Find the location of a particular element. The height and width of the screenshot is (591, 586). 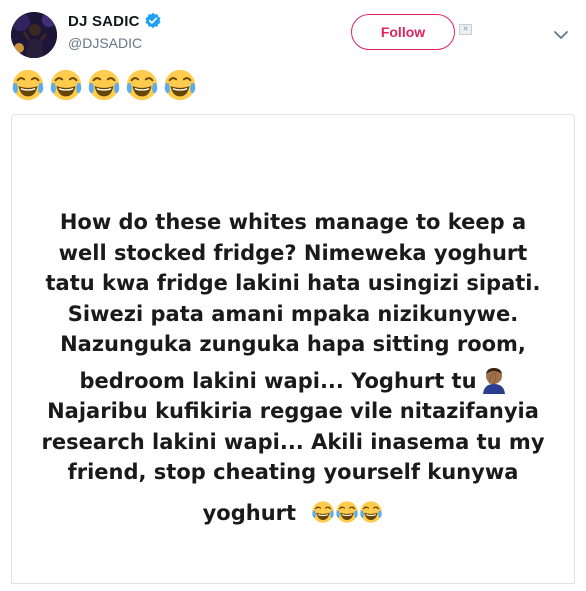

avatar-image is located at coordinates (34, 35).